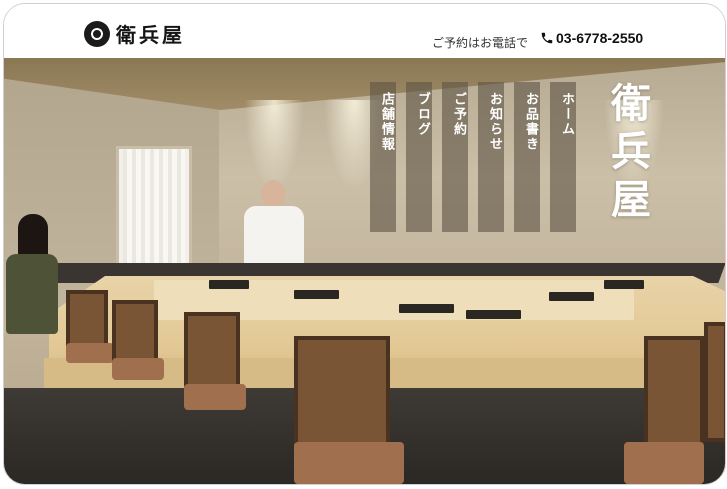 The height and width of the screenshot is (489, 727). Describe the element at coordinates (563, 157) in the screenshot. I see `nav-item-home: ホーム` at that location.